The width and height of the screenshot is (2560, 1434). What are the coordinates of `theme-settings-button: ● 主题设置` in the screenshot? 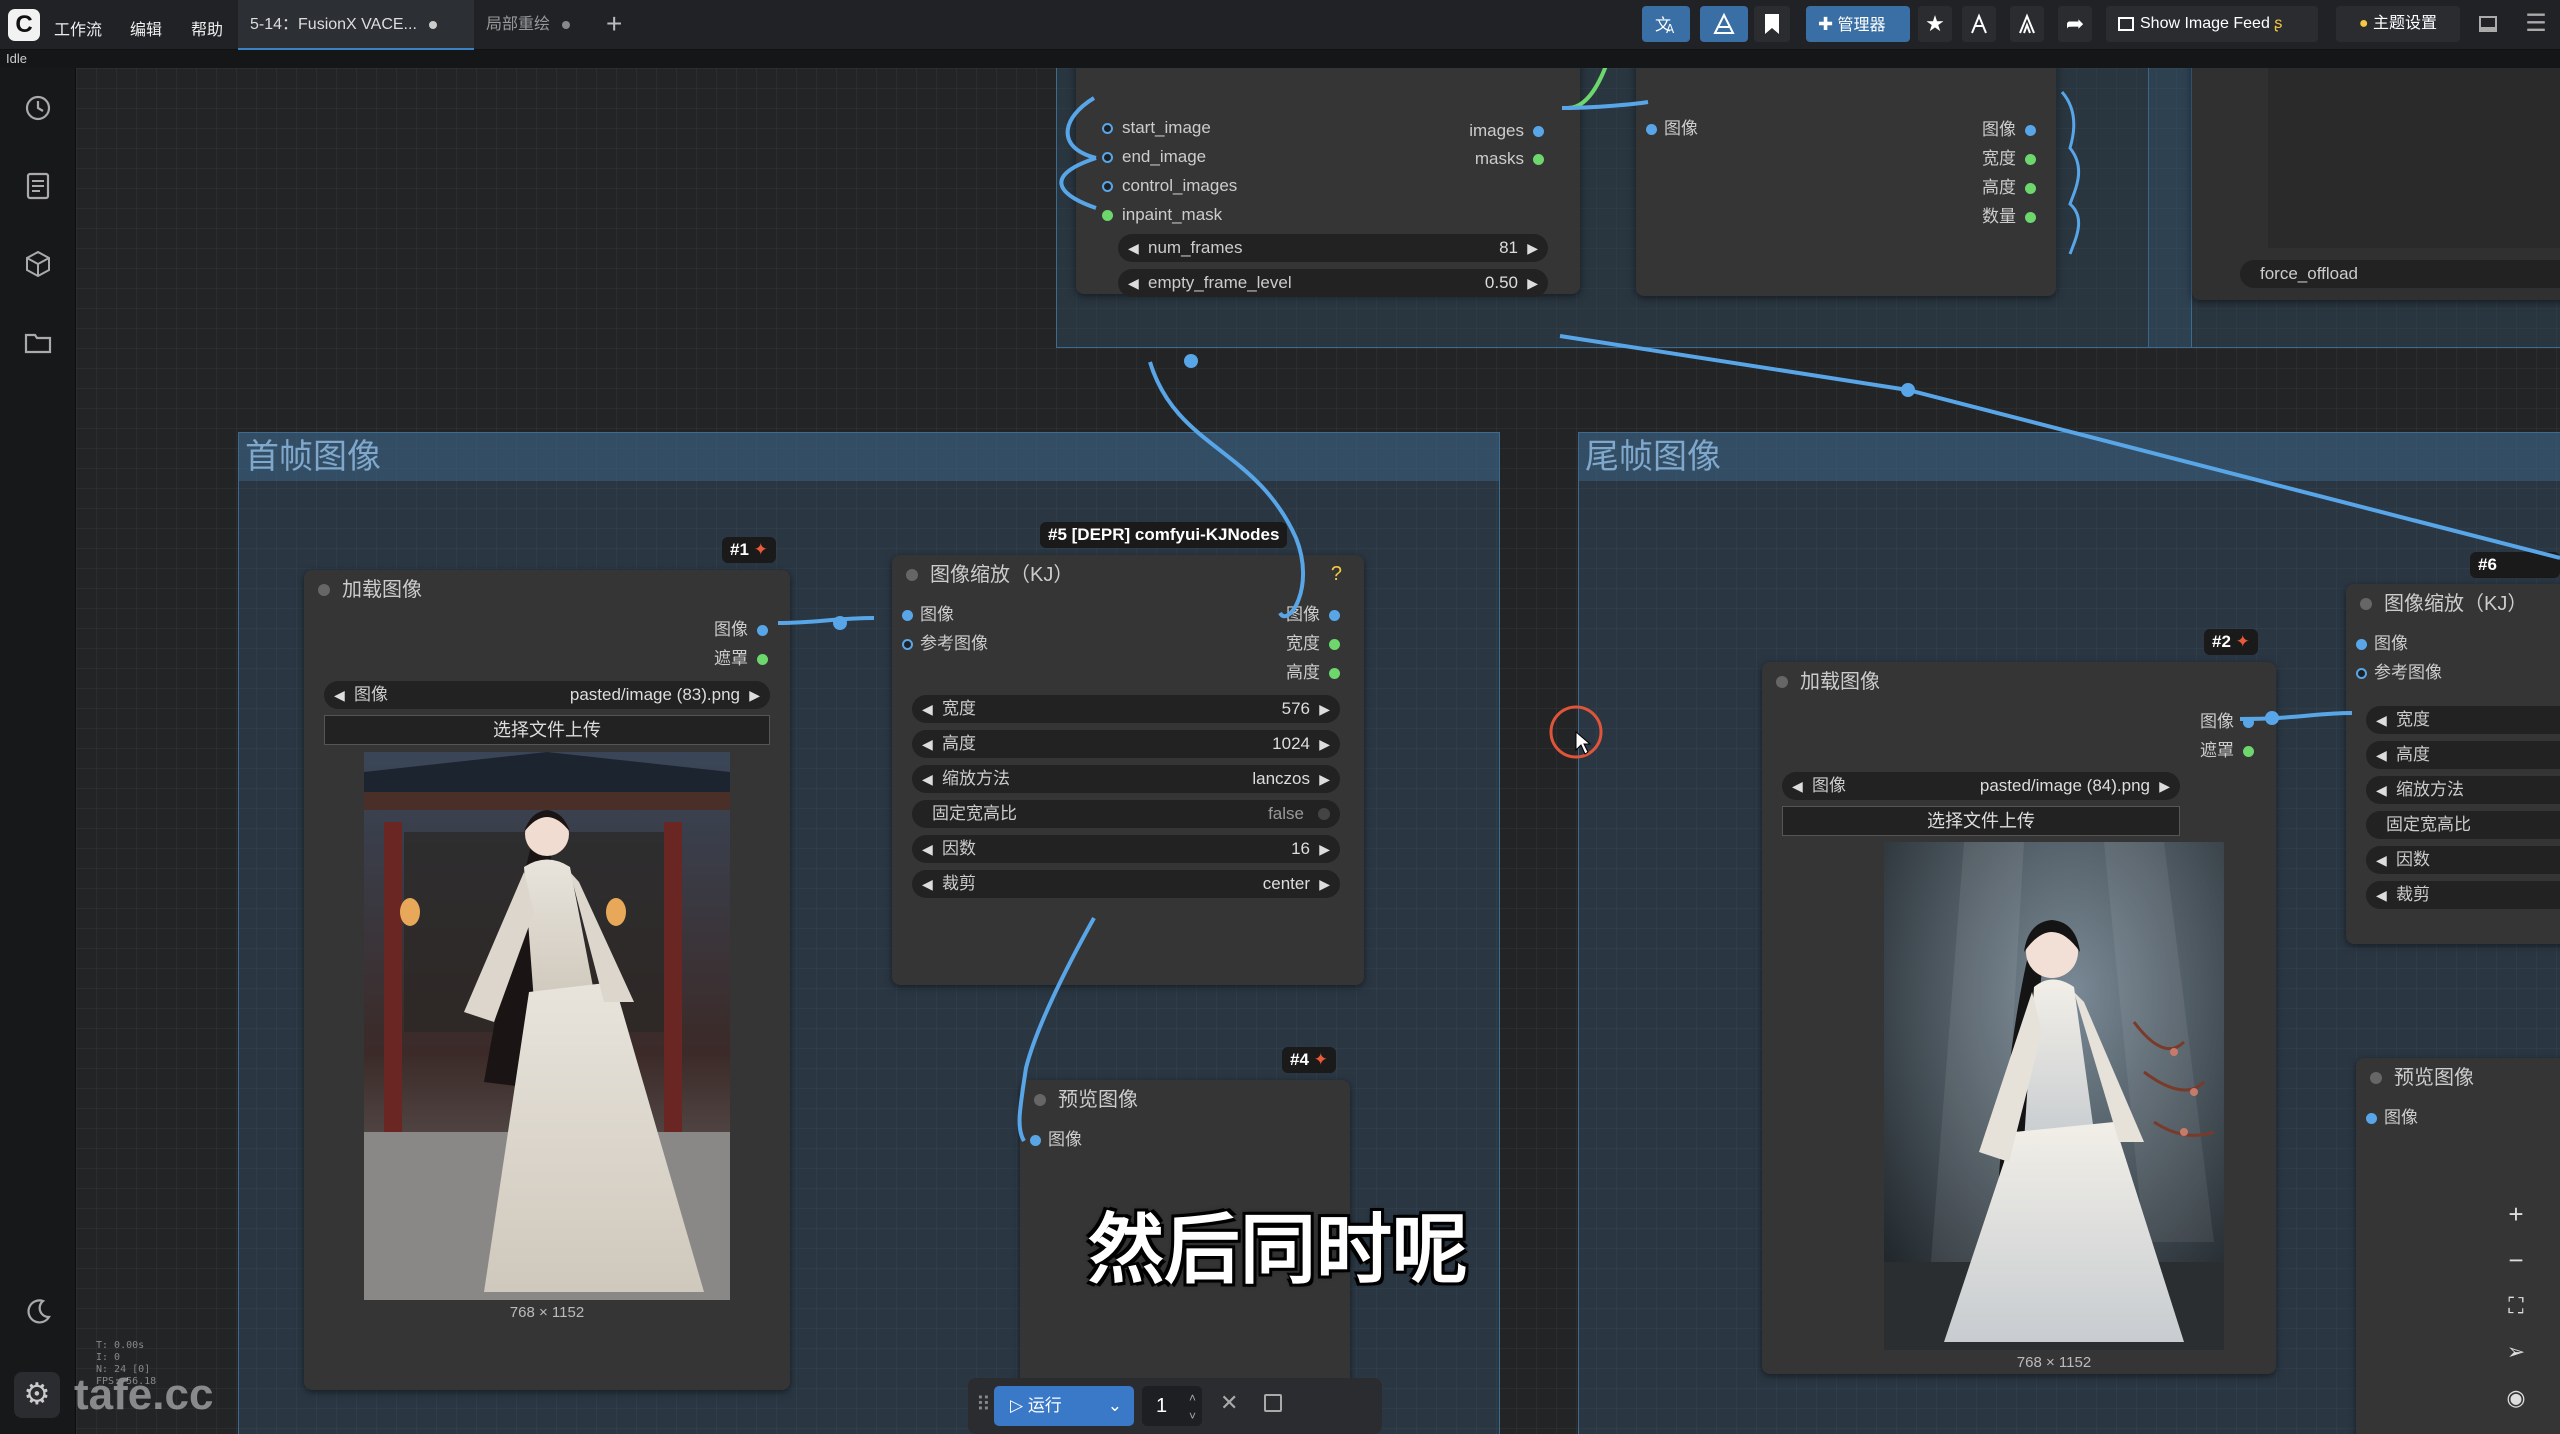 It's located at (2398, 24).